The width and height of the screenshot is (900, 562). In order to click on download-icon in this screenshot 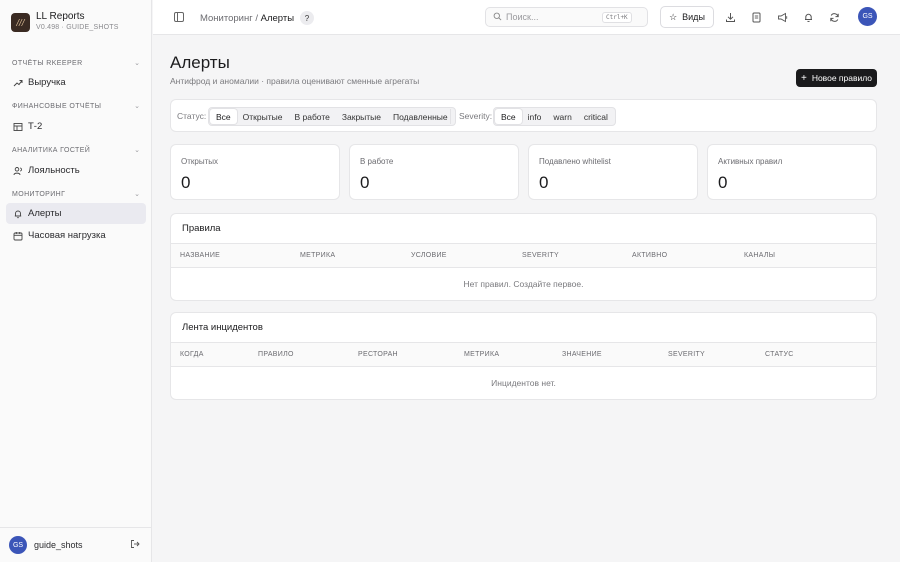, I will do `click(730, 17)`.